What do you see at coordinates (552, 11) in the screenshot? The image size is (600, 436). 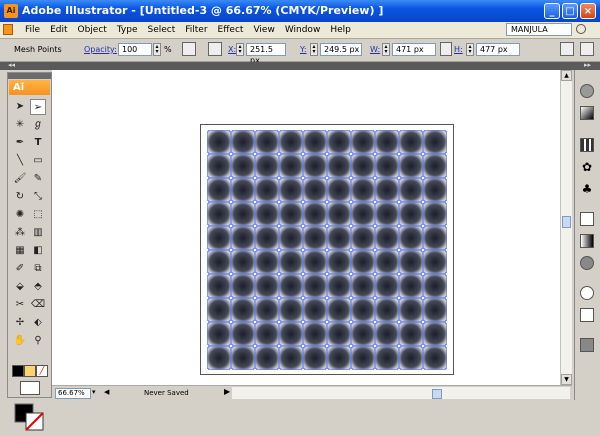 I see `minimize-button: _` at bounding box center [552, 11].